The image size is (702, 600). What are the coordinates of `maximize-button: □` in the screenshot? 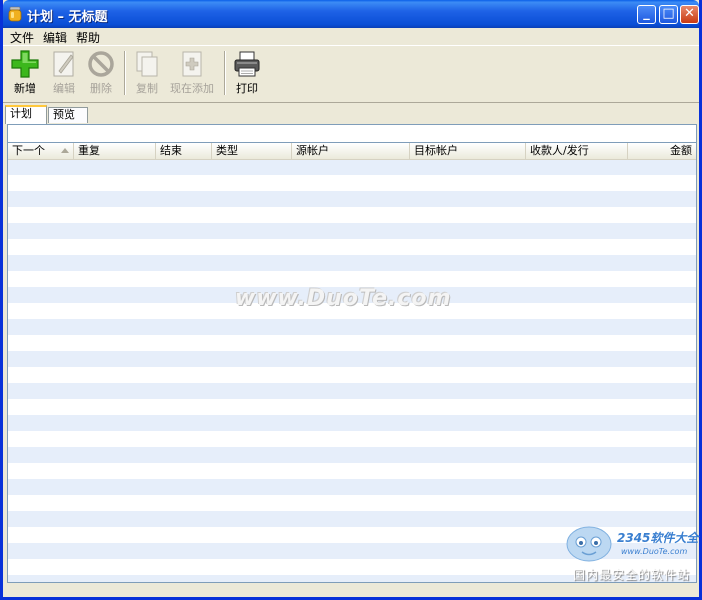 It's located at (668, 14).